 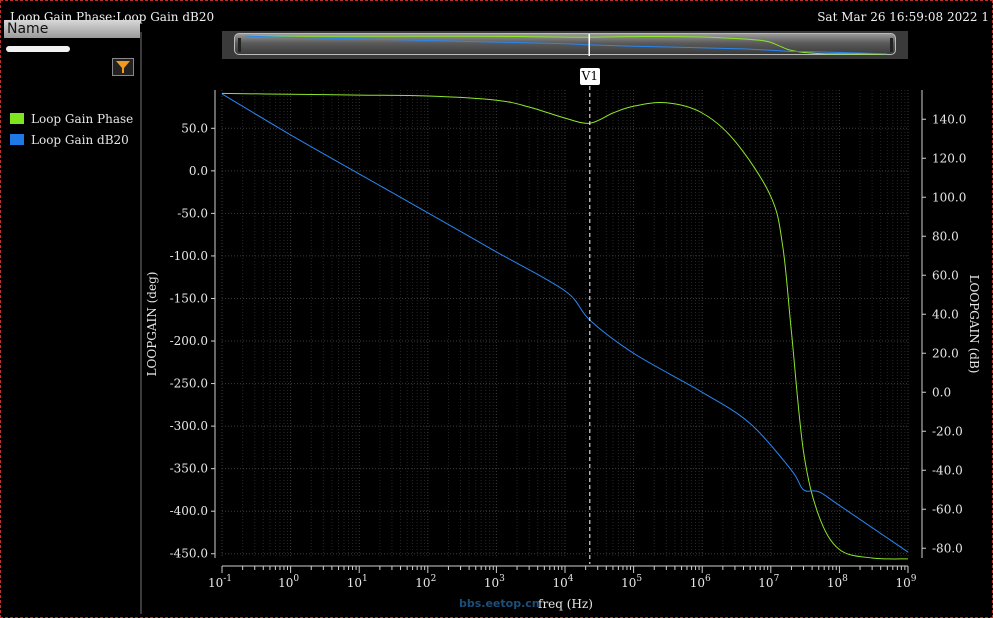 I want to click on y-left-axis-label: LOOPGAIN (deg), so click(x=152, y=324).